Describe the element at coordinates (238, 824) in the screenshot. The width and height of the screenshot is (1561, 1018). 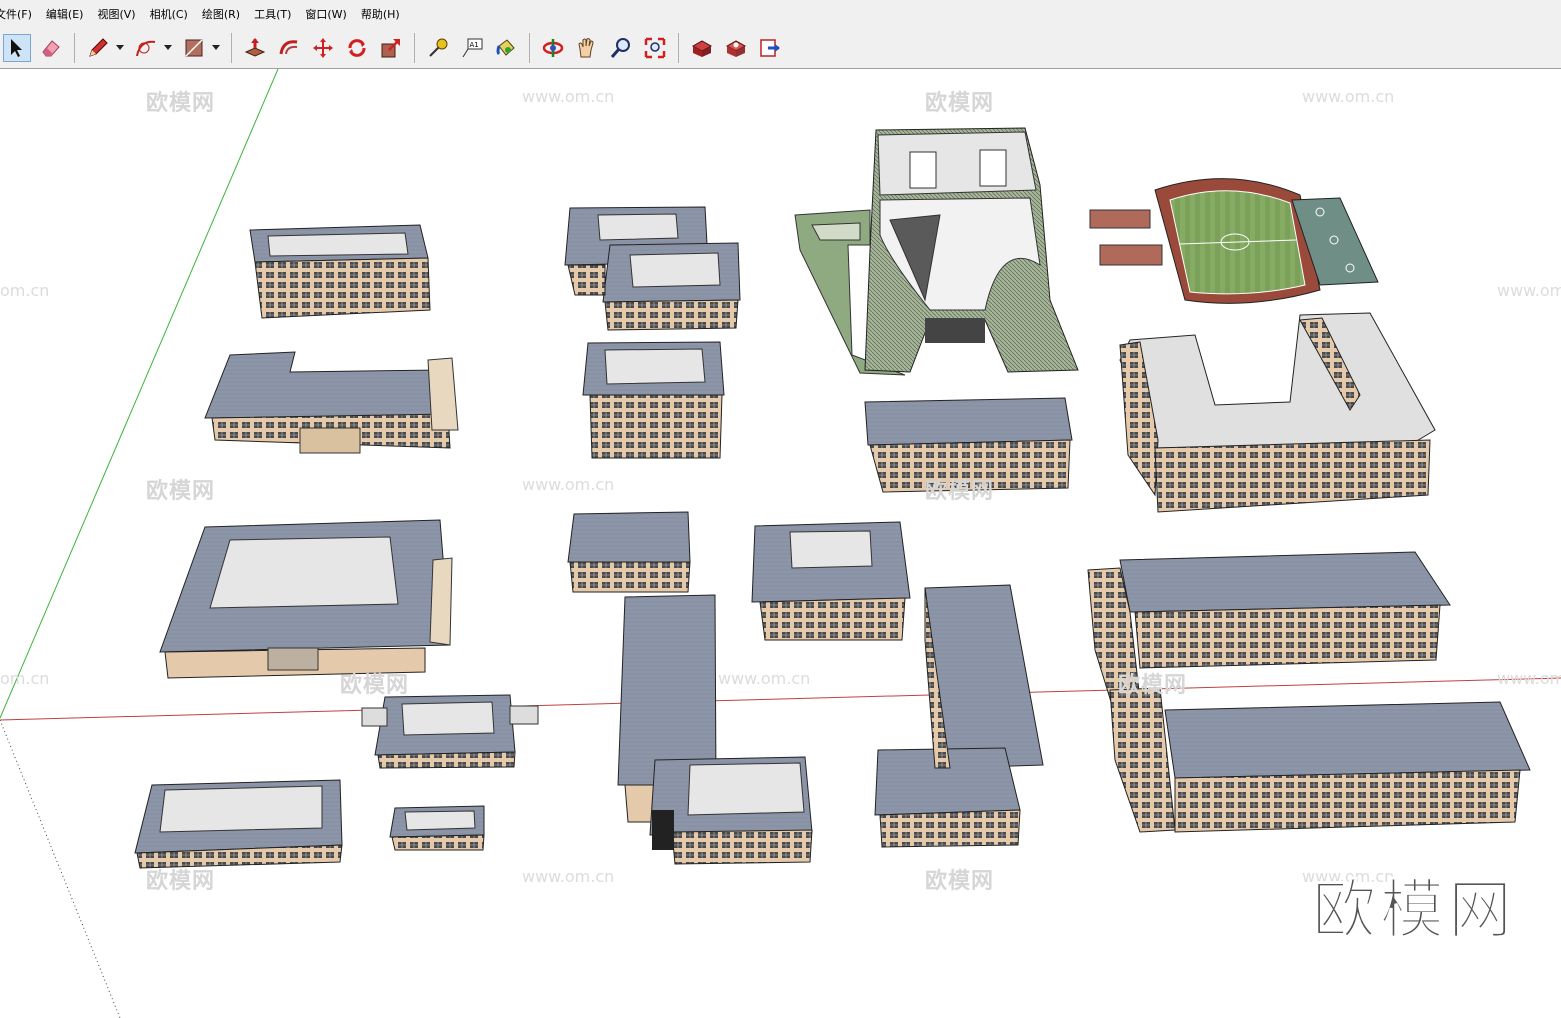
I see `building-n` at that location.